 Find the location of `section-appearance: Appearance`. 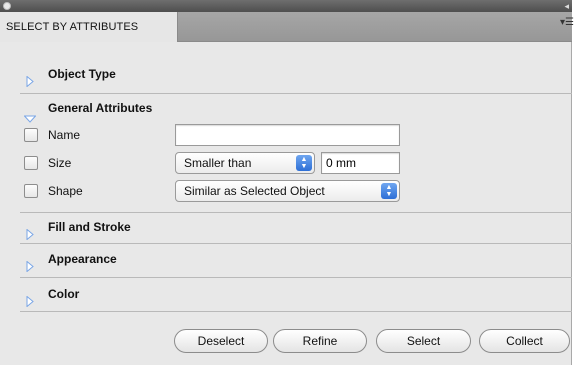

section-appearance: Appearance is located at coordinates (286, 259).